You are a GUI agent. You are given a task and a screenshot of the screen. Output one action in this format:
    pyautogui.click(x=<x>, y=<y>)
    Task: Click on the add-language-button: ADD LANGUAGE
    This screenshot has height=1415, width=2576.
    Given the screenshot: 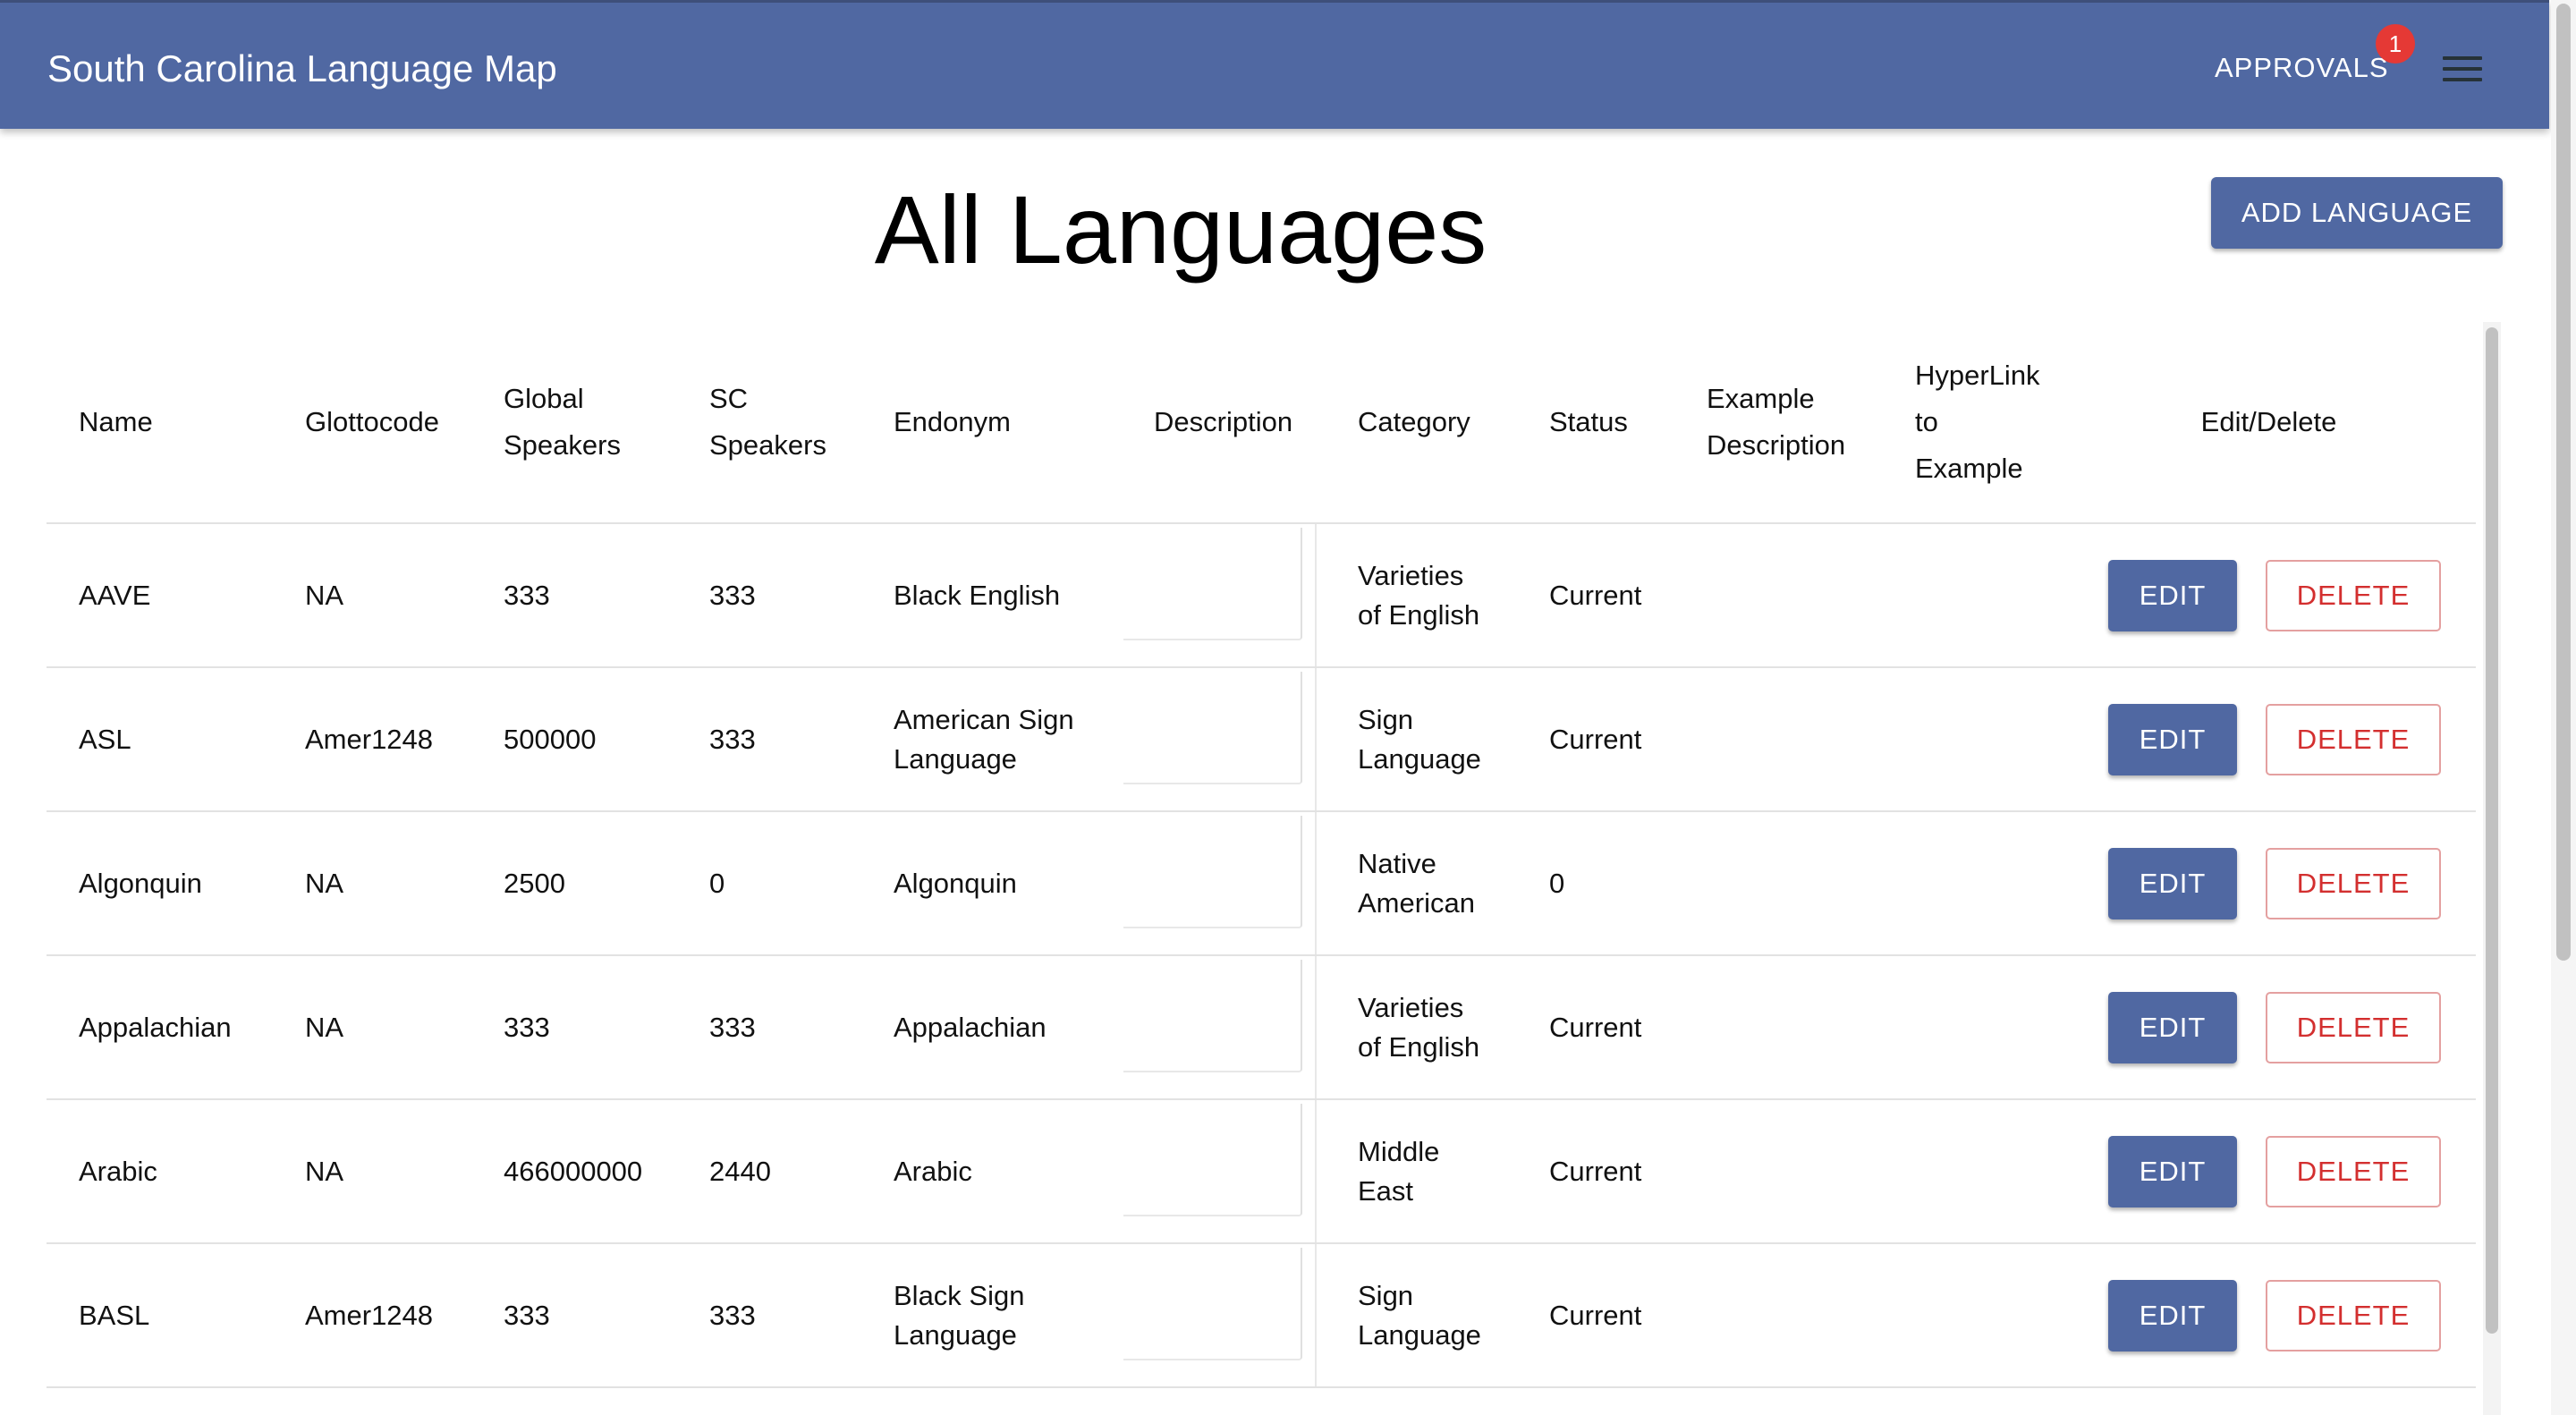 What is the action you would take?
    pyautogui.click(x=2357, y=213)
    